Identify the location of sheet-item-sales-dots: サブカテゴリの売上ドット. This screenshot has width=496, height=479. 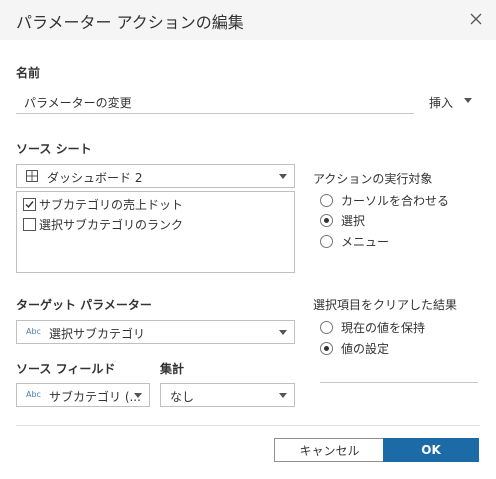
(103, 204).